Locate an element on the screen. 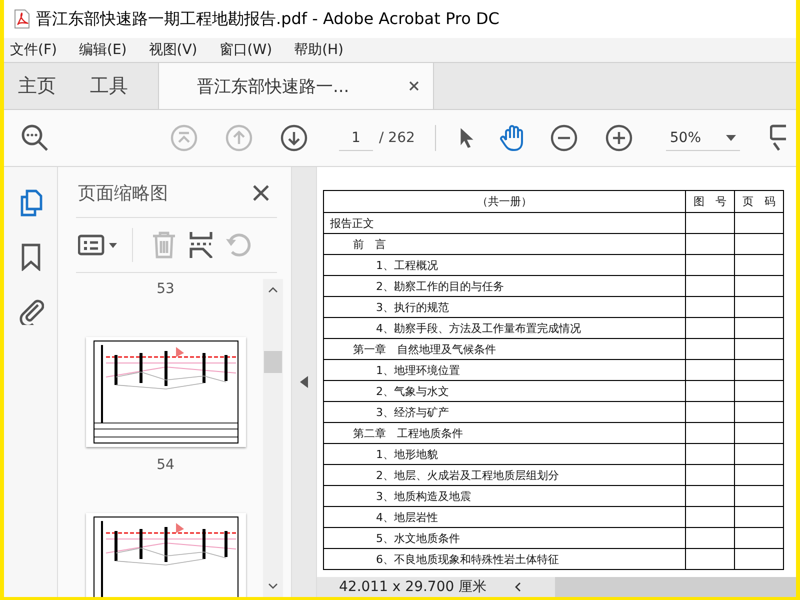 The width and height of the screenshot is (800, 600). collapse-panel-icon is located at coordinates (304, 382).